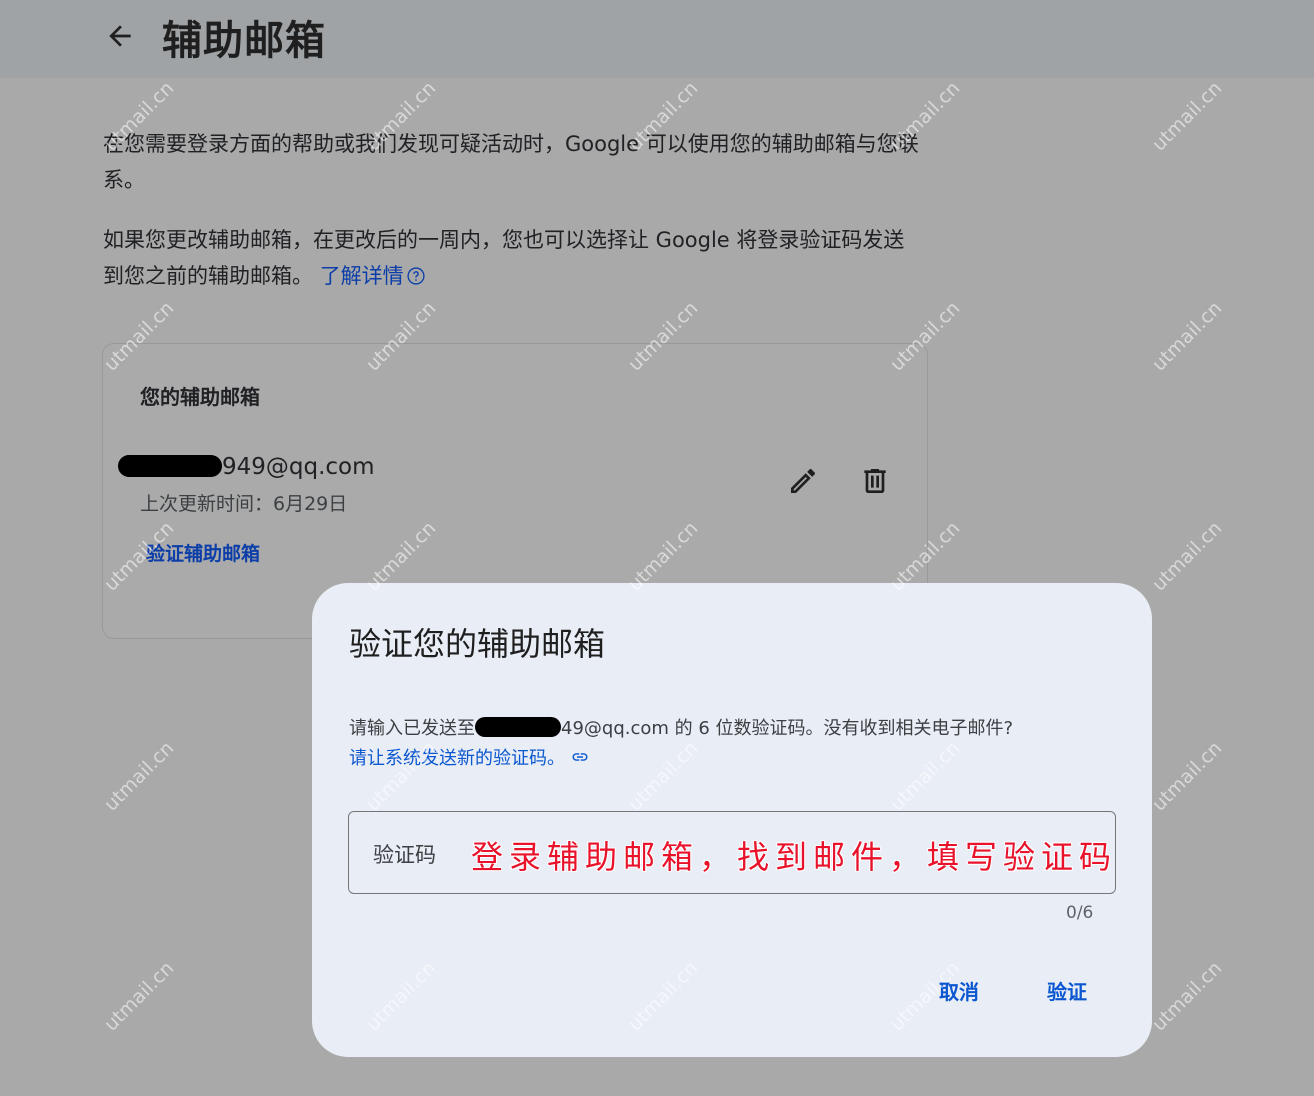 The height and width of the screenshot is (1096, 1314). Describe the element at coordinates (1067, 990) in the screenshot. I see `verify-button: 验证` at that location.